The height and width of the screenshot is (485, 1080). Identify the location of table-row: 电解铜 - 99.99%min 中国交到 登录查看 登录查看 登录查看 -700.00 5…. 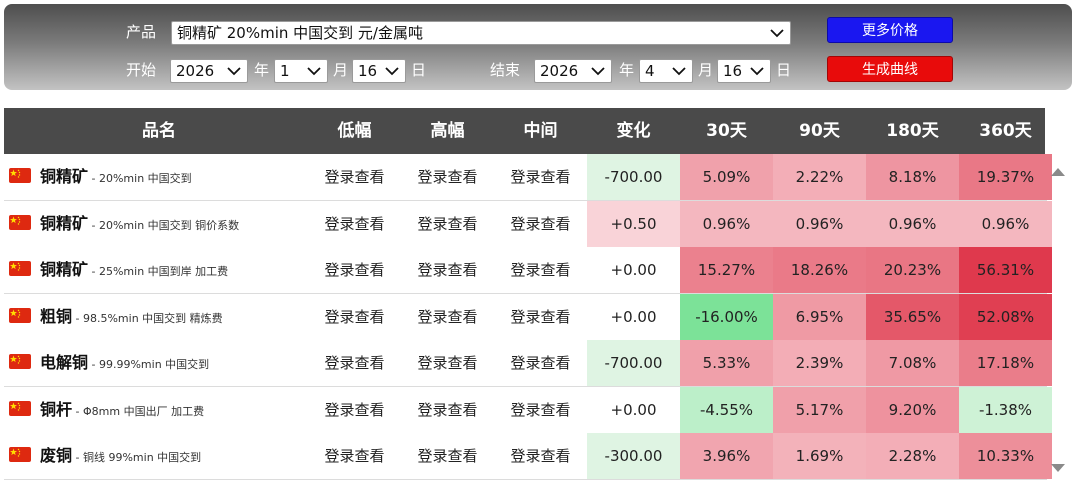
(528, 363).